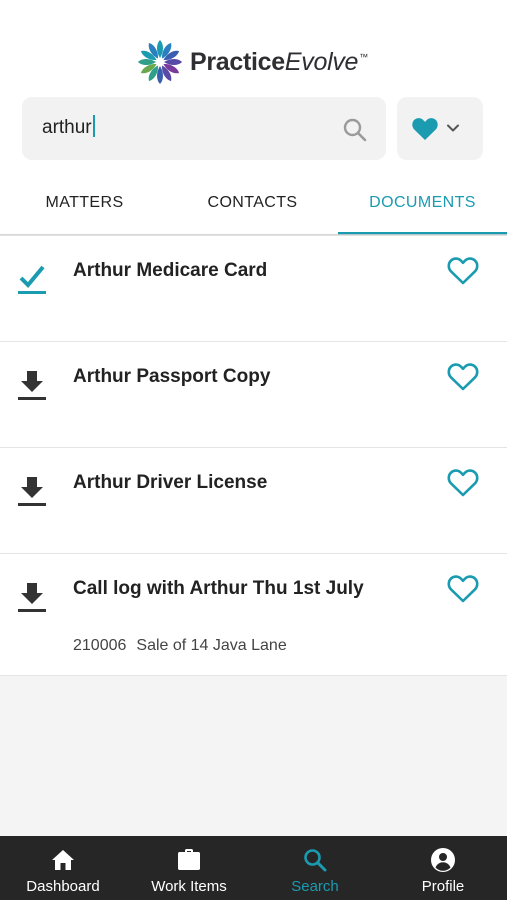 The width and height of the screenshot is (507, 900). I want to click on search-input: arthur, so click(204, 128).